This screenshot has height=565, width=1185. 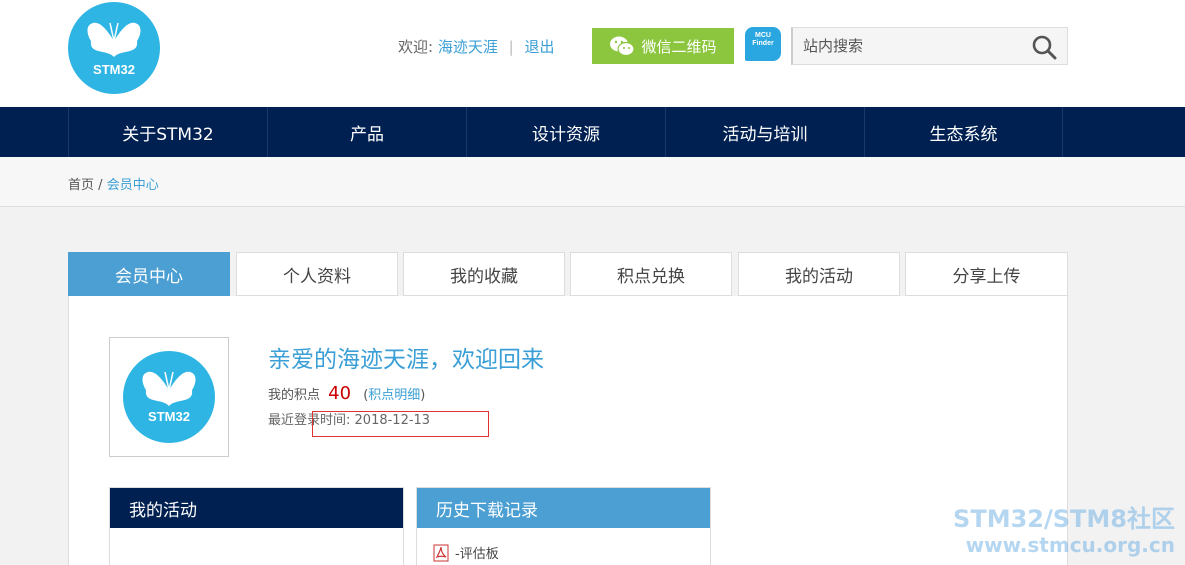 What do you see at coordinates (477, 554) in the screenshot?
I see `download-item-label: -评估板` at bounding box center [477, 554].